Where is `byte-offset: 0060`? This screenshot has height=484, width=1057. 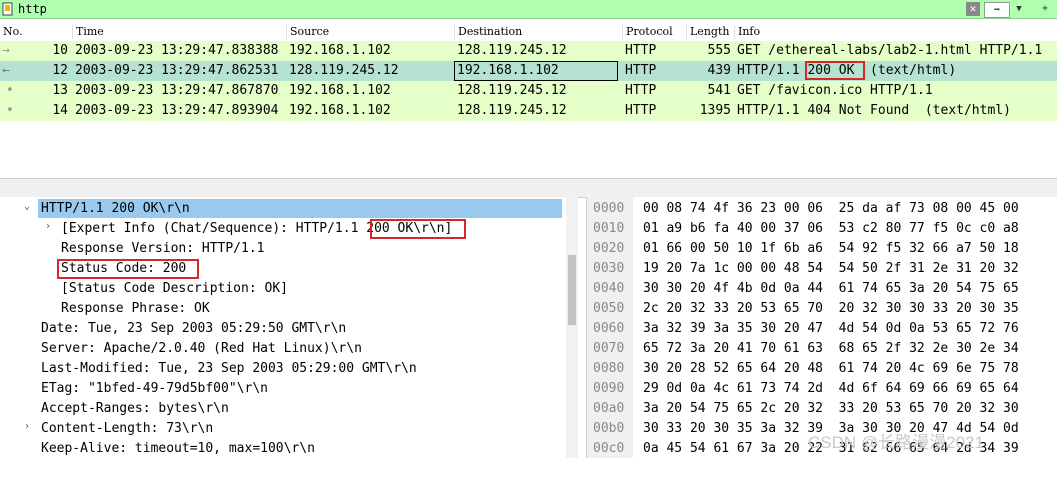 byte-offset: 0060 is located at coordinates (609, 328).